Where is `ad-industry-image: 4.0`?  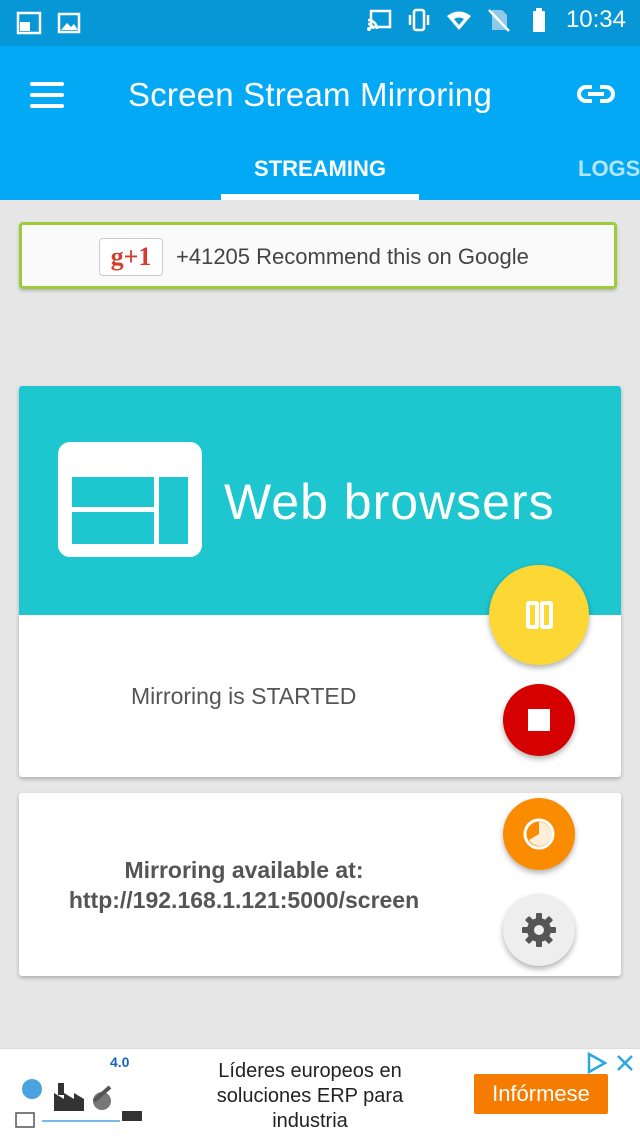
ad-industry-image: 4.0 is located at coordinates (77, 1094).